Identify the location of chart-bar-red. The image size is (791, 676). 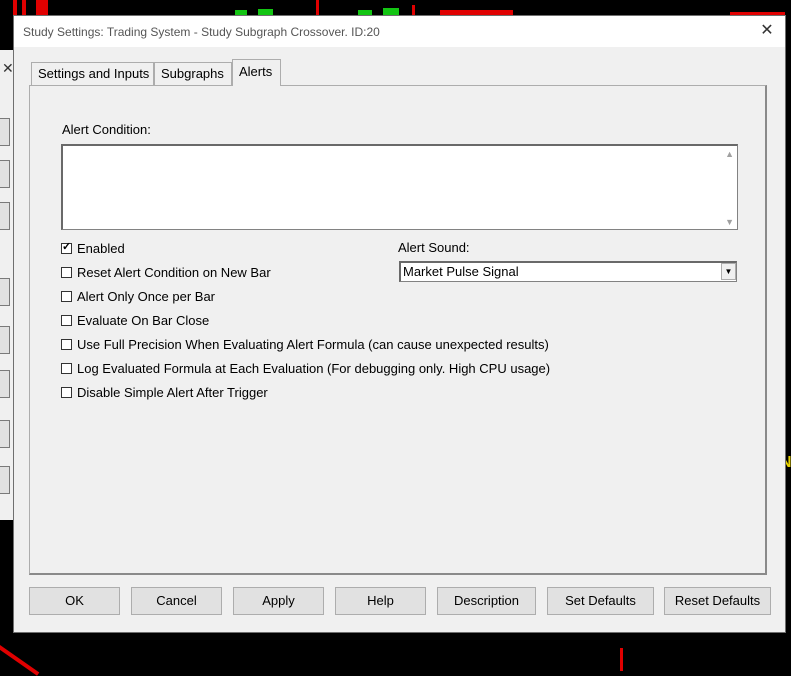
(621, 659).